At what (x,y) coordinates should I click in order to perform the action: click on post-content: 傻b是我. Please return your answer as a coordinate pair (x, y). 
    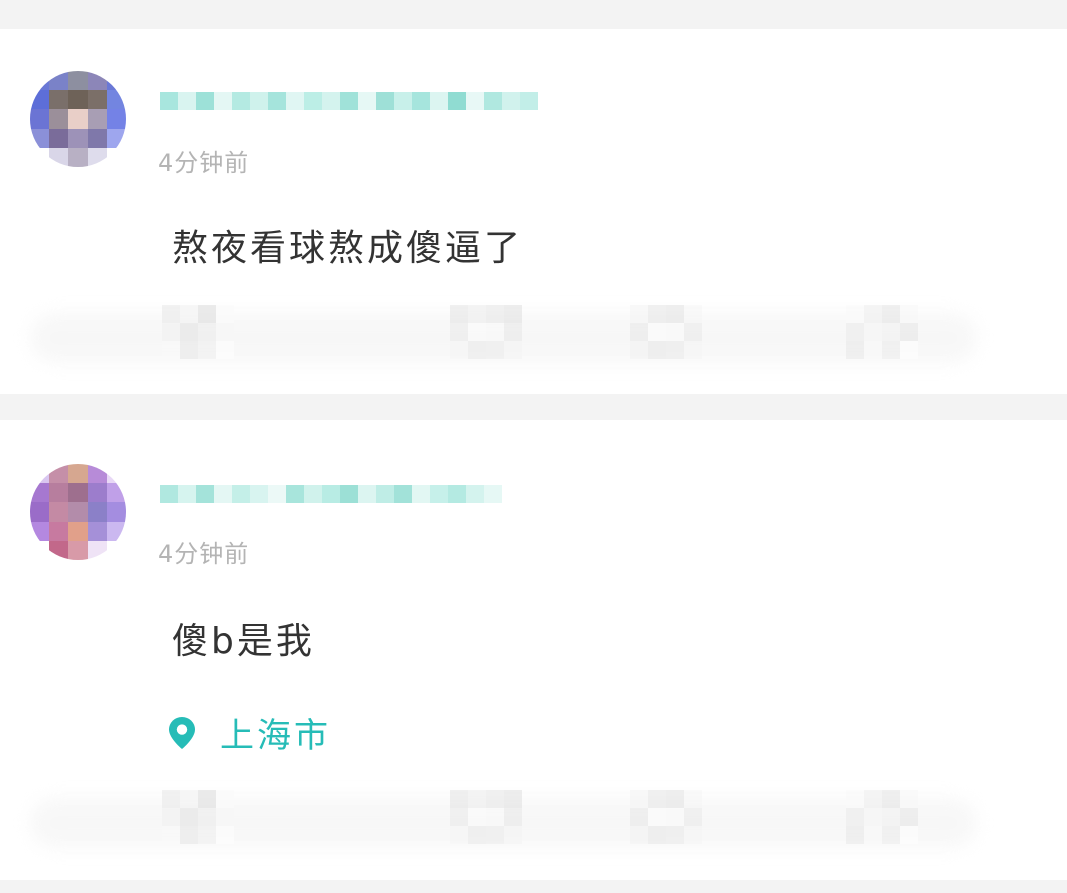
    Looking at the image, I should click on (243, 641).